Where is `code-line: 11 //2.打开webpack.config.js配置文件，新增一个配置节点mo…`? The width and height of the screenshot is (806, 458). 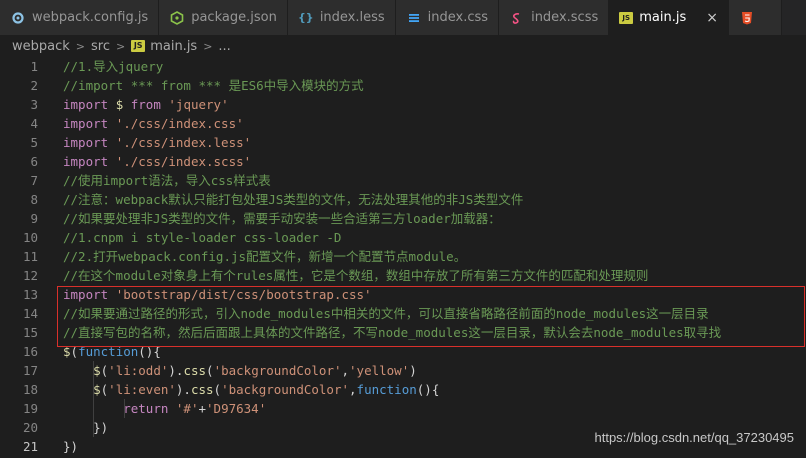
code-line: 11 //2.打开webpack.config.js配置文件，新增一个配置节点mo… is located at coordinates (403, 256).